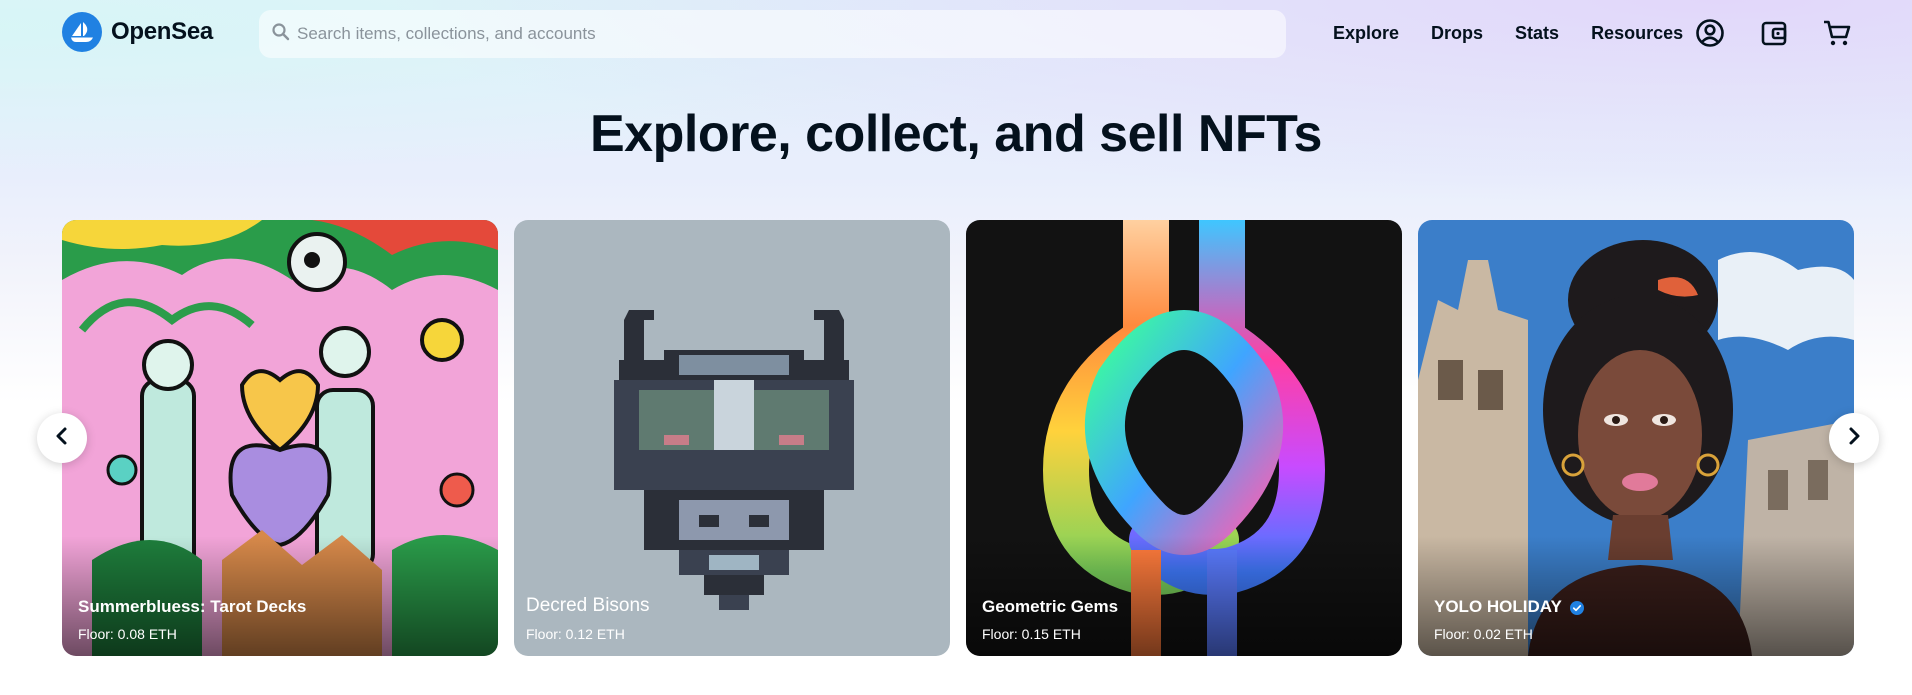 The image size is (1912, 695). Describe the element at coordinates (787, 34) in the screenshot. I see `search-input` at that location.